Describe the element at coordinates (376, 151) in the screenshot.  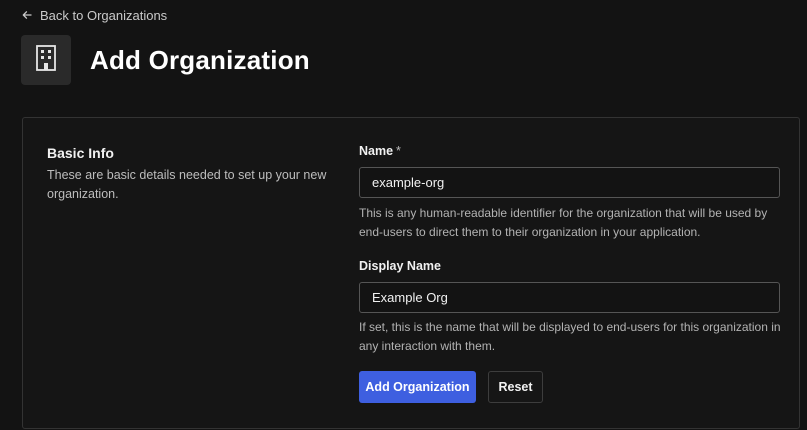
I see `name-label-text: Name` at that location.